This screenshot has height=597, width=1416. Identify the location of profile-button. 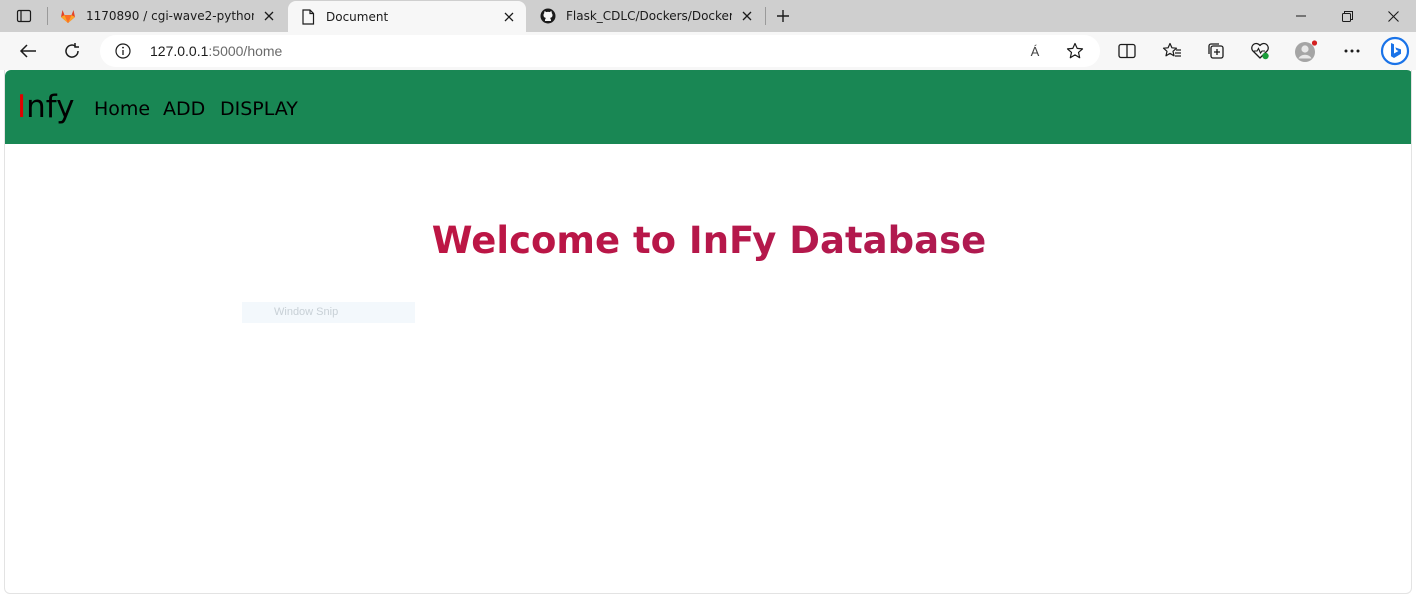
(1306, 51).